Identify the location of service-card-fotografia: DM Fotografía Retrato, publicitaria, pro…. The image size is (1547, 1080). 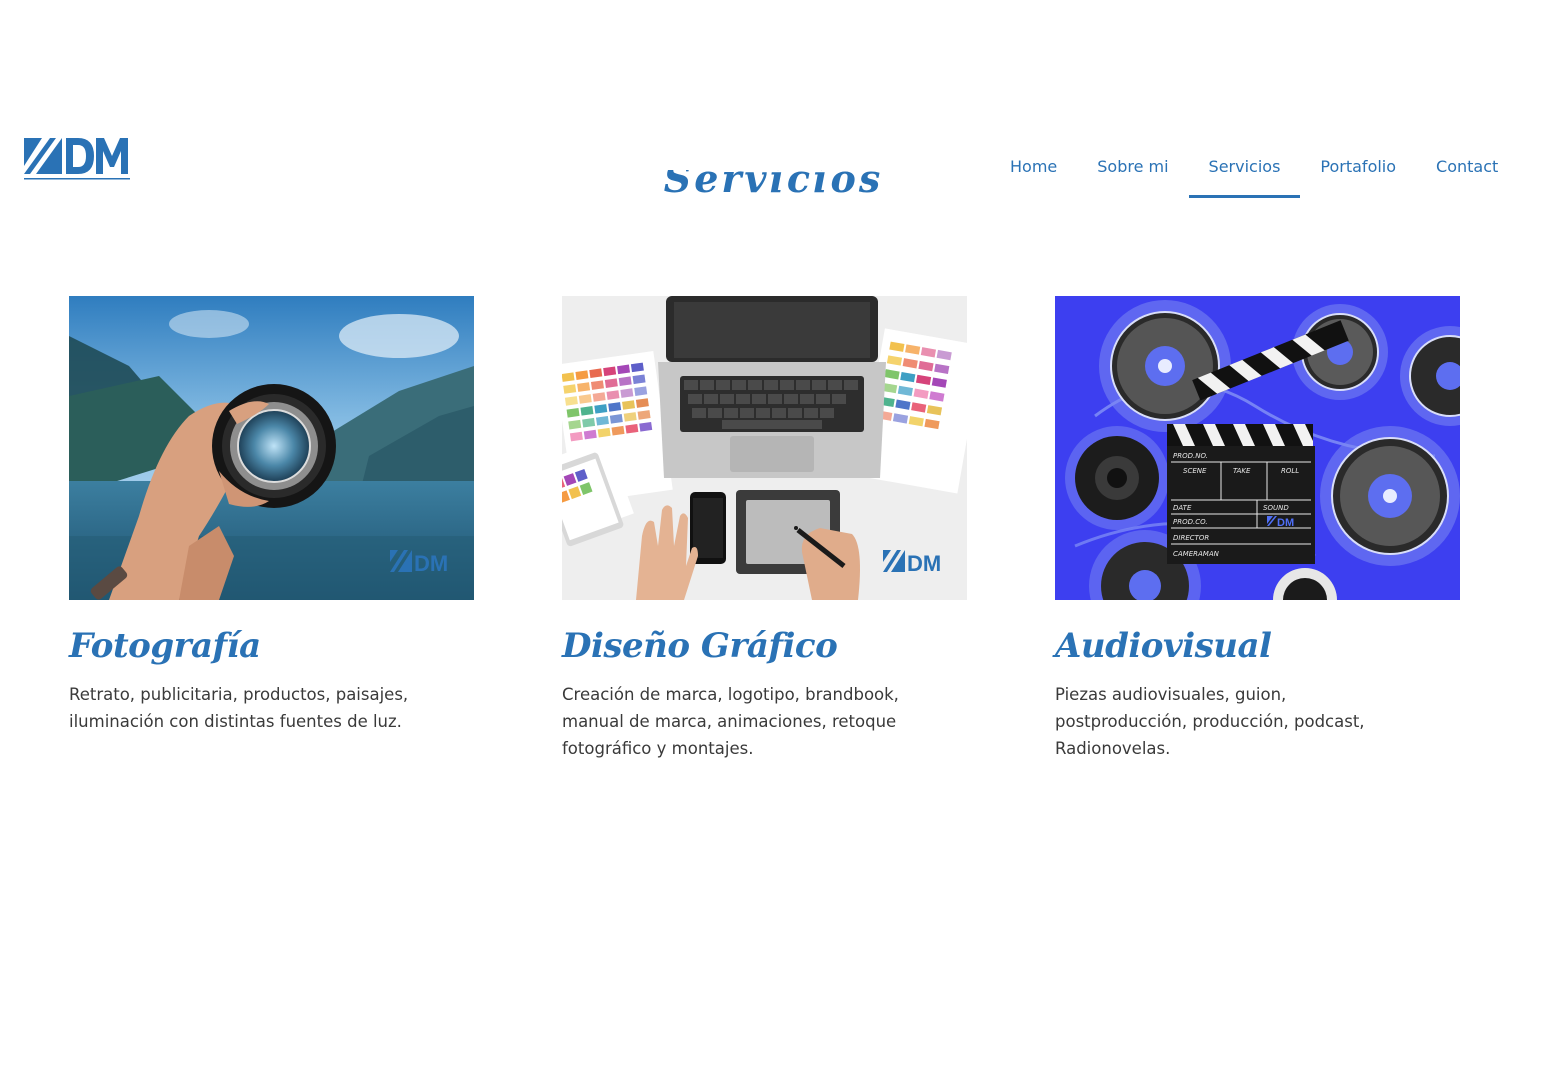
(271, 515).